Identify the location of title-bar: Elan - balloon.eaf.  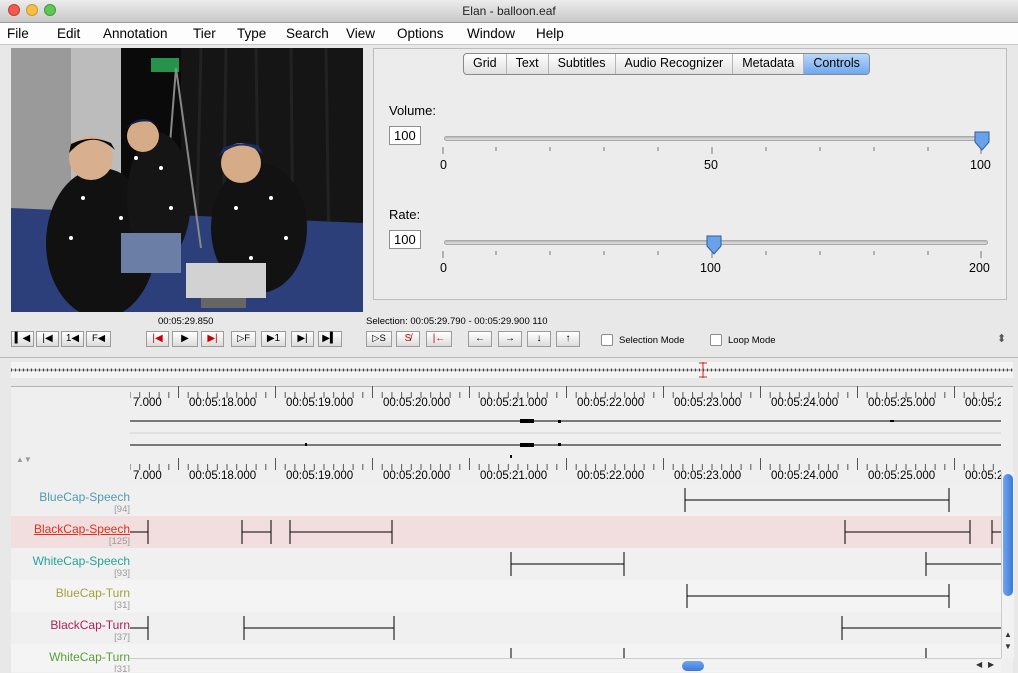
(509, 11).